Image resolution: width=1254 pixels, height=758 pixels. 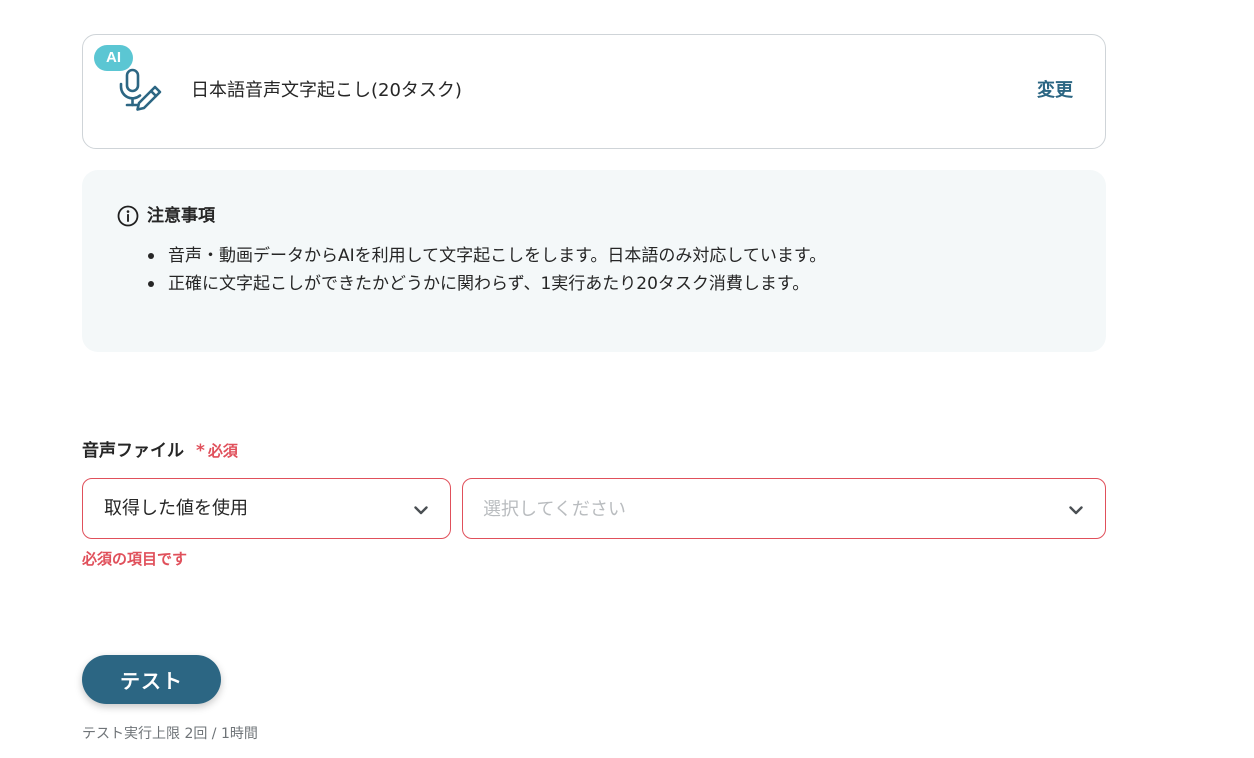 I want to click on notice-item-text: 音声・動画データからAIを利用して文字起こしをします。日本語のみ対応しています。, so click(x=497, y=256).